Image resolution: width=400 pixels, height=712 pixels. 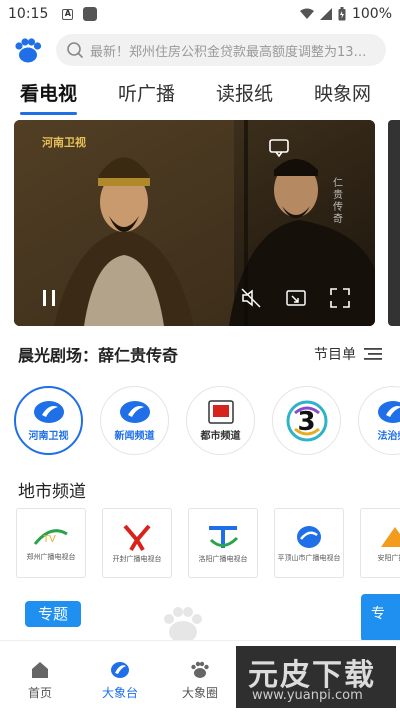 What do you see at coordinates (51, 557) in the screenshot?
I see `local-channel-label: 郑州广播电视台` at bounding box center [51, 557].